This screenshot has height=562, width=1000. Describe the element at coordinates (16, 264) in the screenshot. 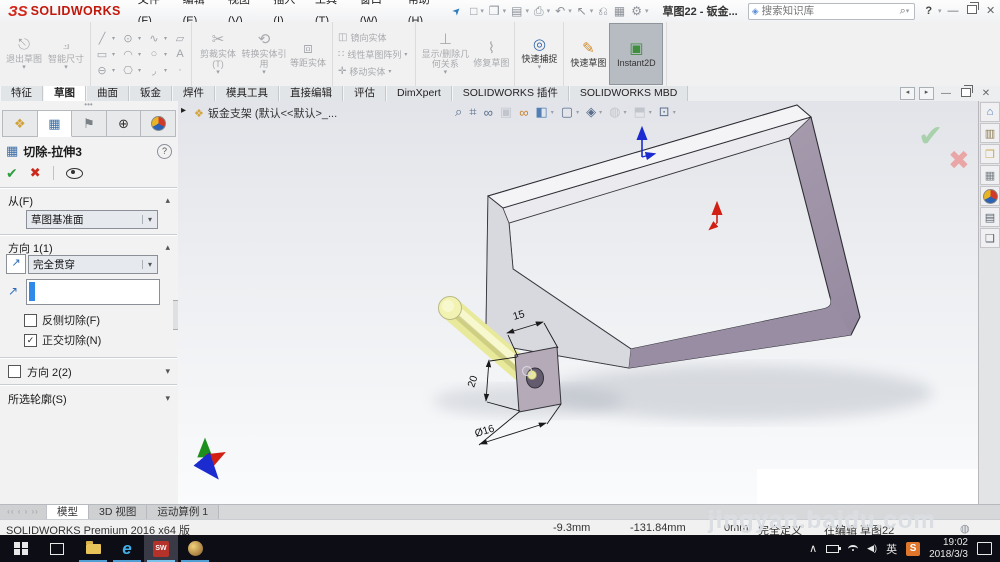

I see `reverse-direction-button: ↗` at that location.